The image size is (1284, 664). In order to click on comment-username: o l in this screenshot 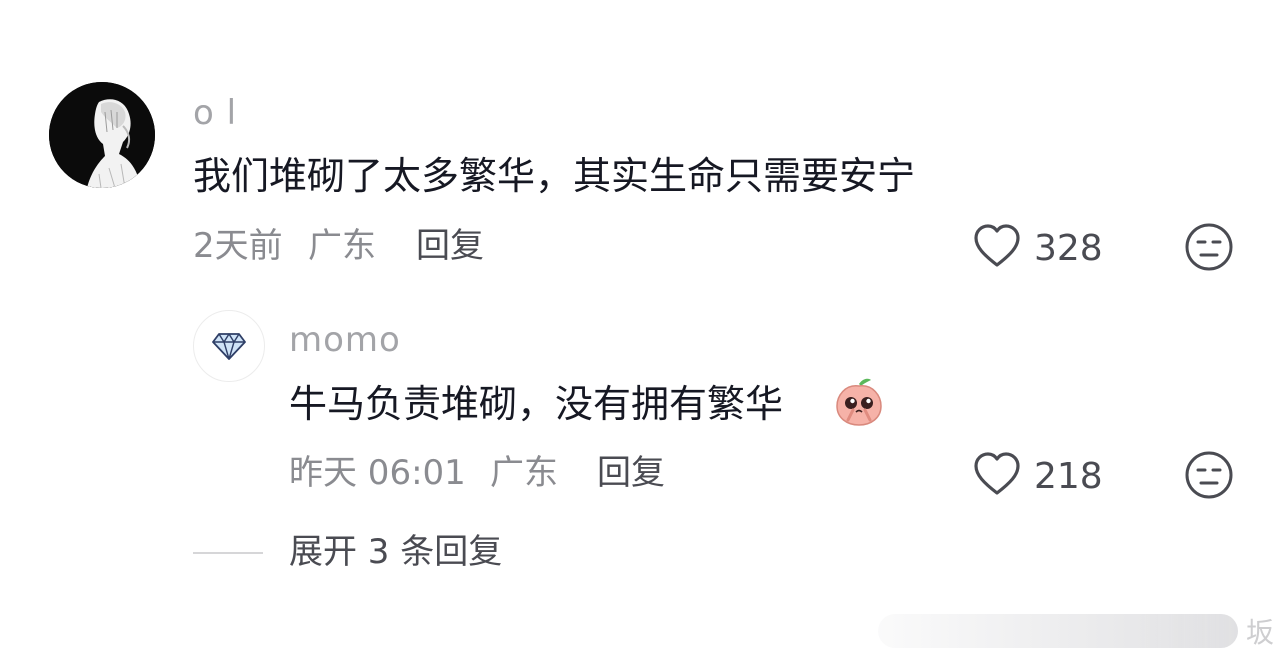, I will do `click(215, 113)`.